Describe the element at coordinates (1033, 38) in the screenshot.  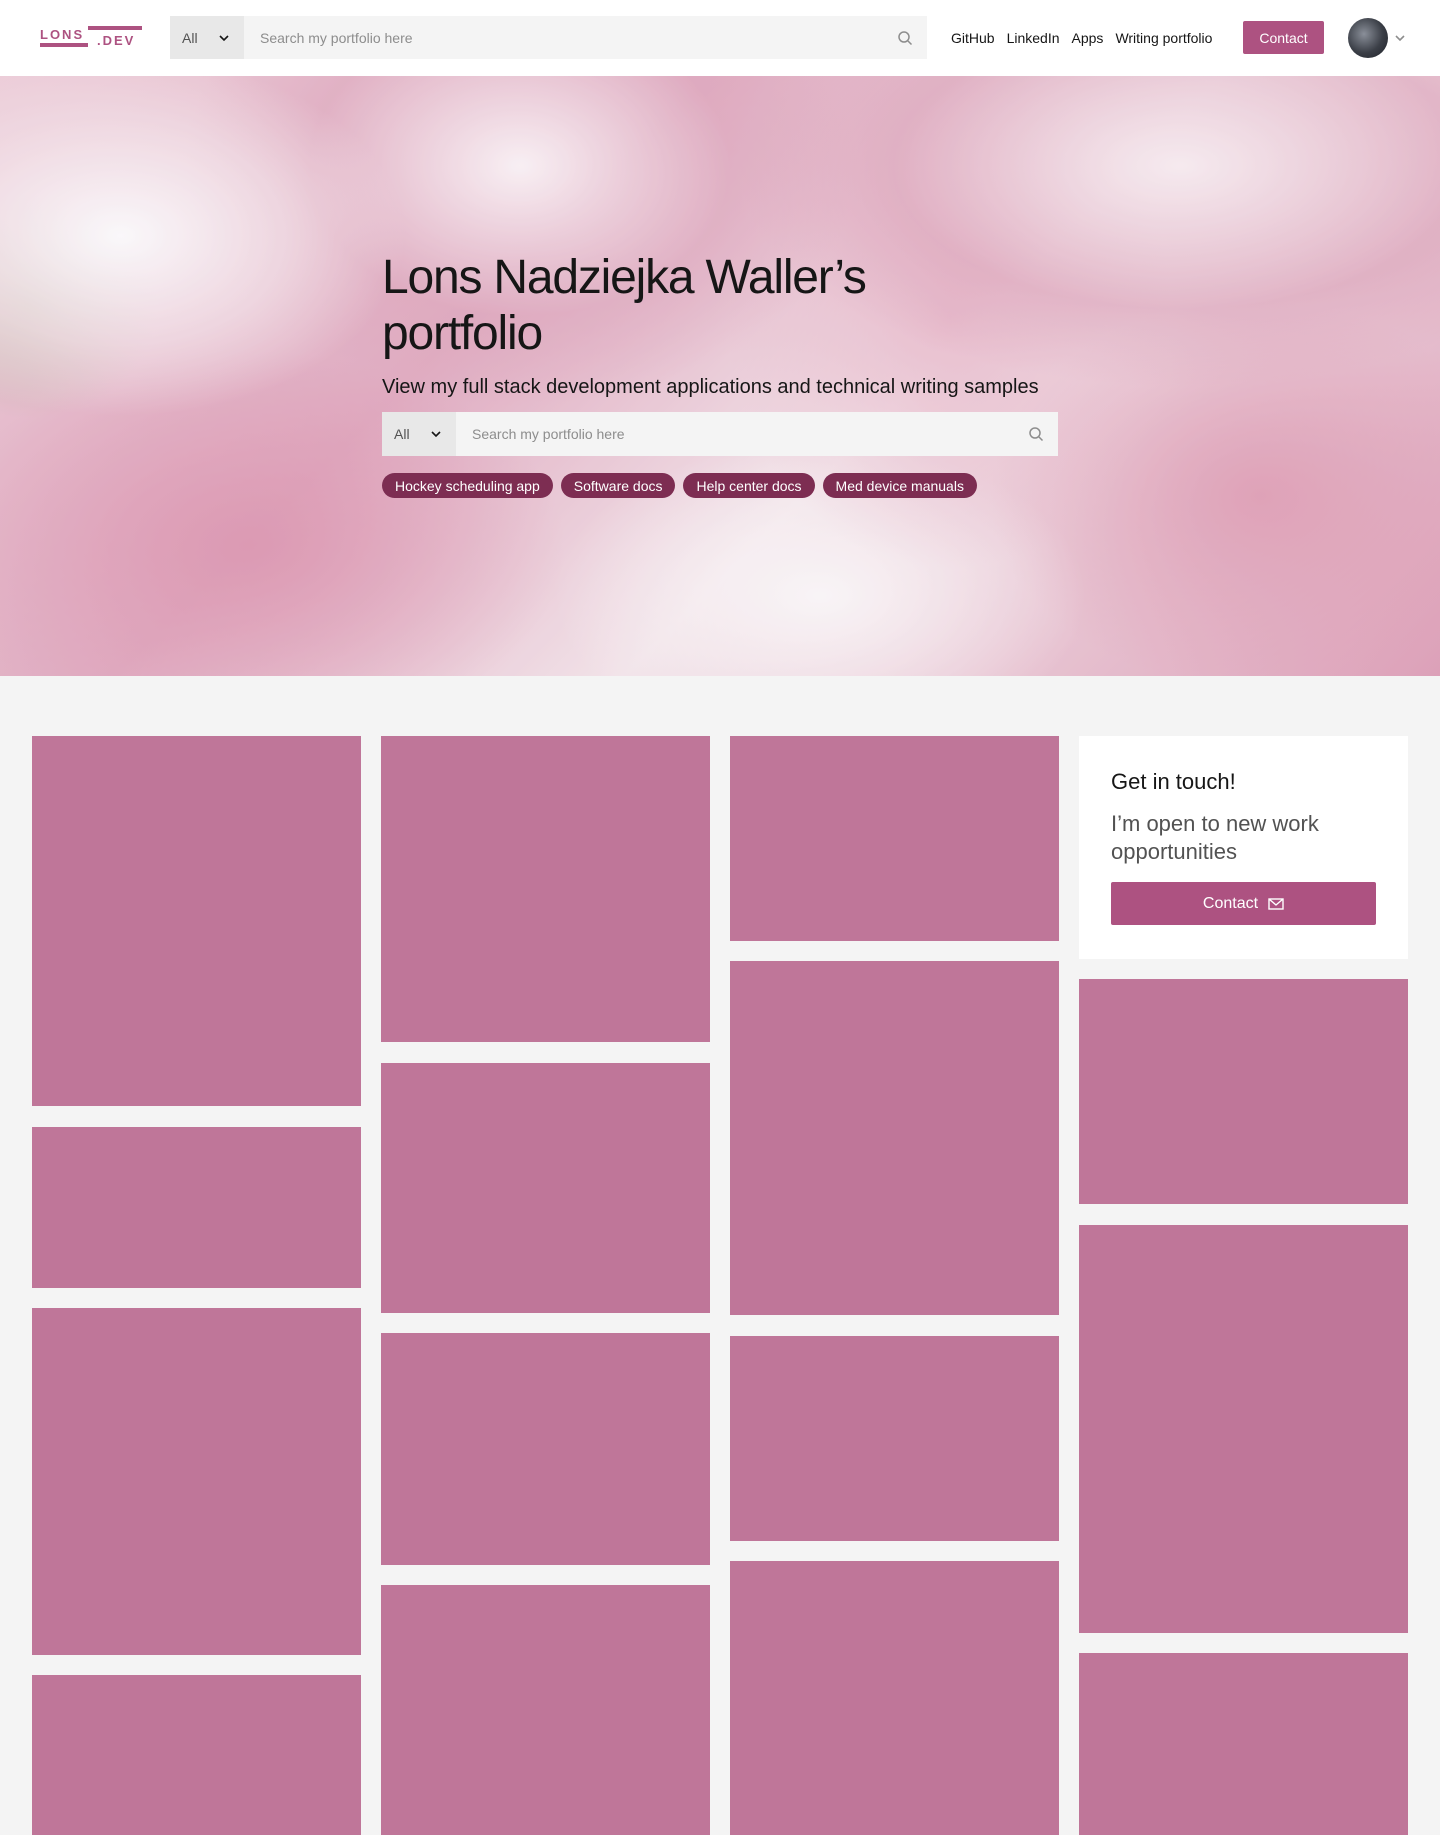
I see `nav-linkedin: LinkedIn` at that location.